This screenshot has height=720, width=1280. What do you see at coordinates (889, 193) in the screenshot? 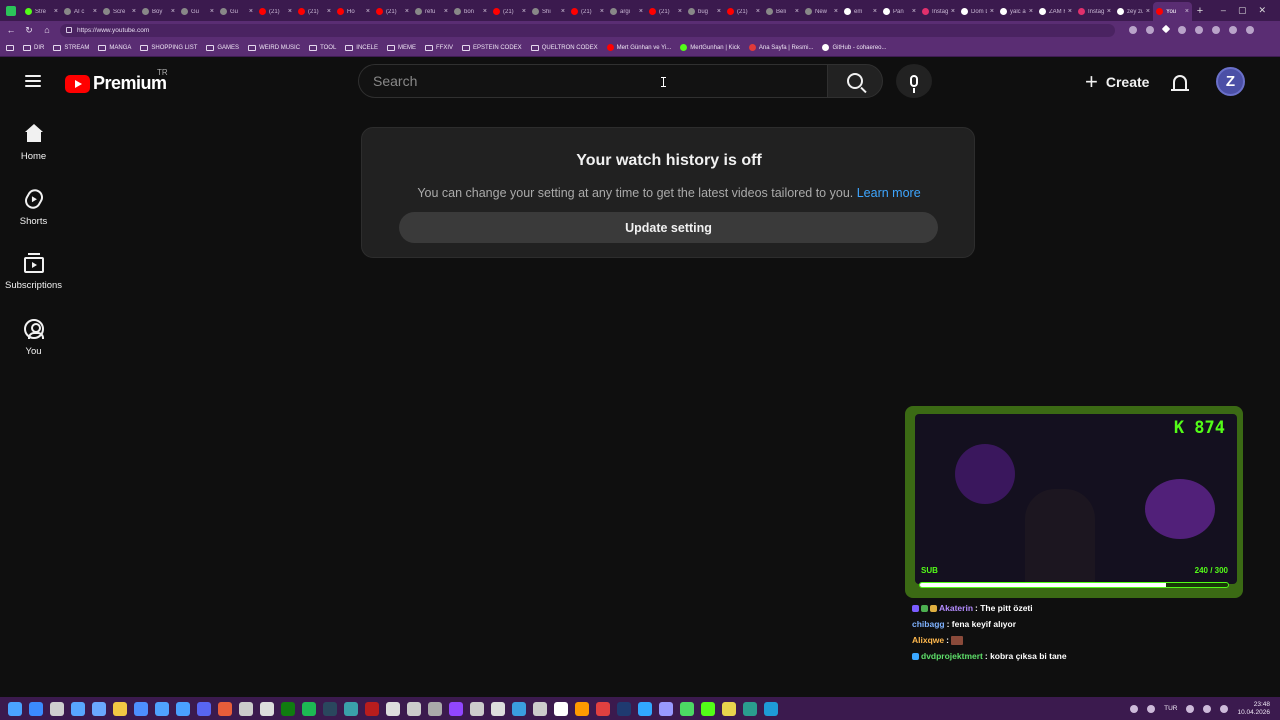
I see `learn-more-link: Learn more` at bounding box center [889, 193].